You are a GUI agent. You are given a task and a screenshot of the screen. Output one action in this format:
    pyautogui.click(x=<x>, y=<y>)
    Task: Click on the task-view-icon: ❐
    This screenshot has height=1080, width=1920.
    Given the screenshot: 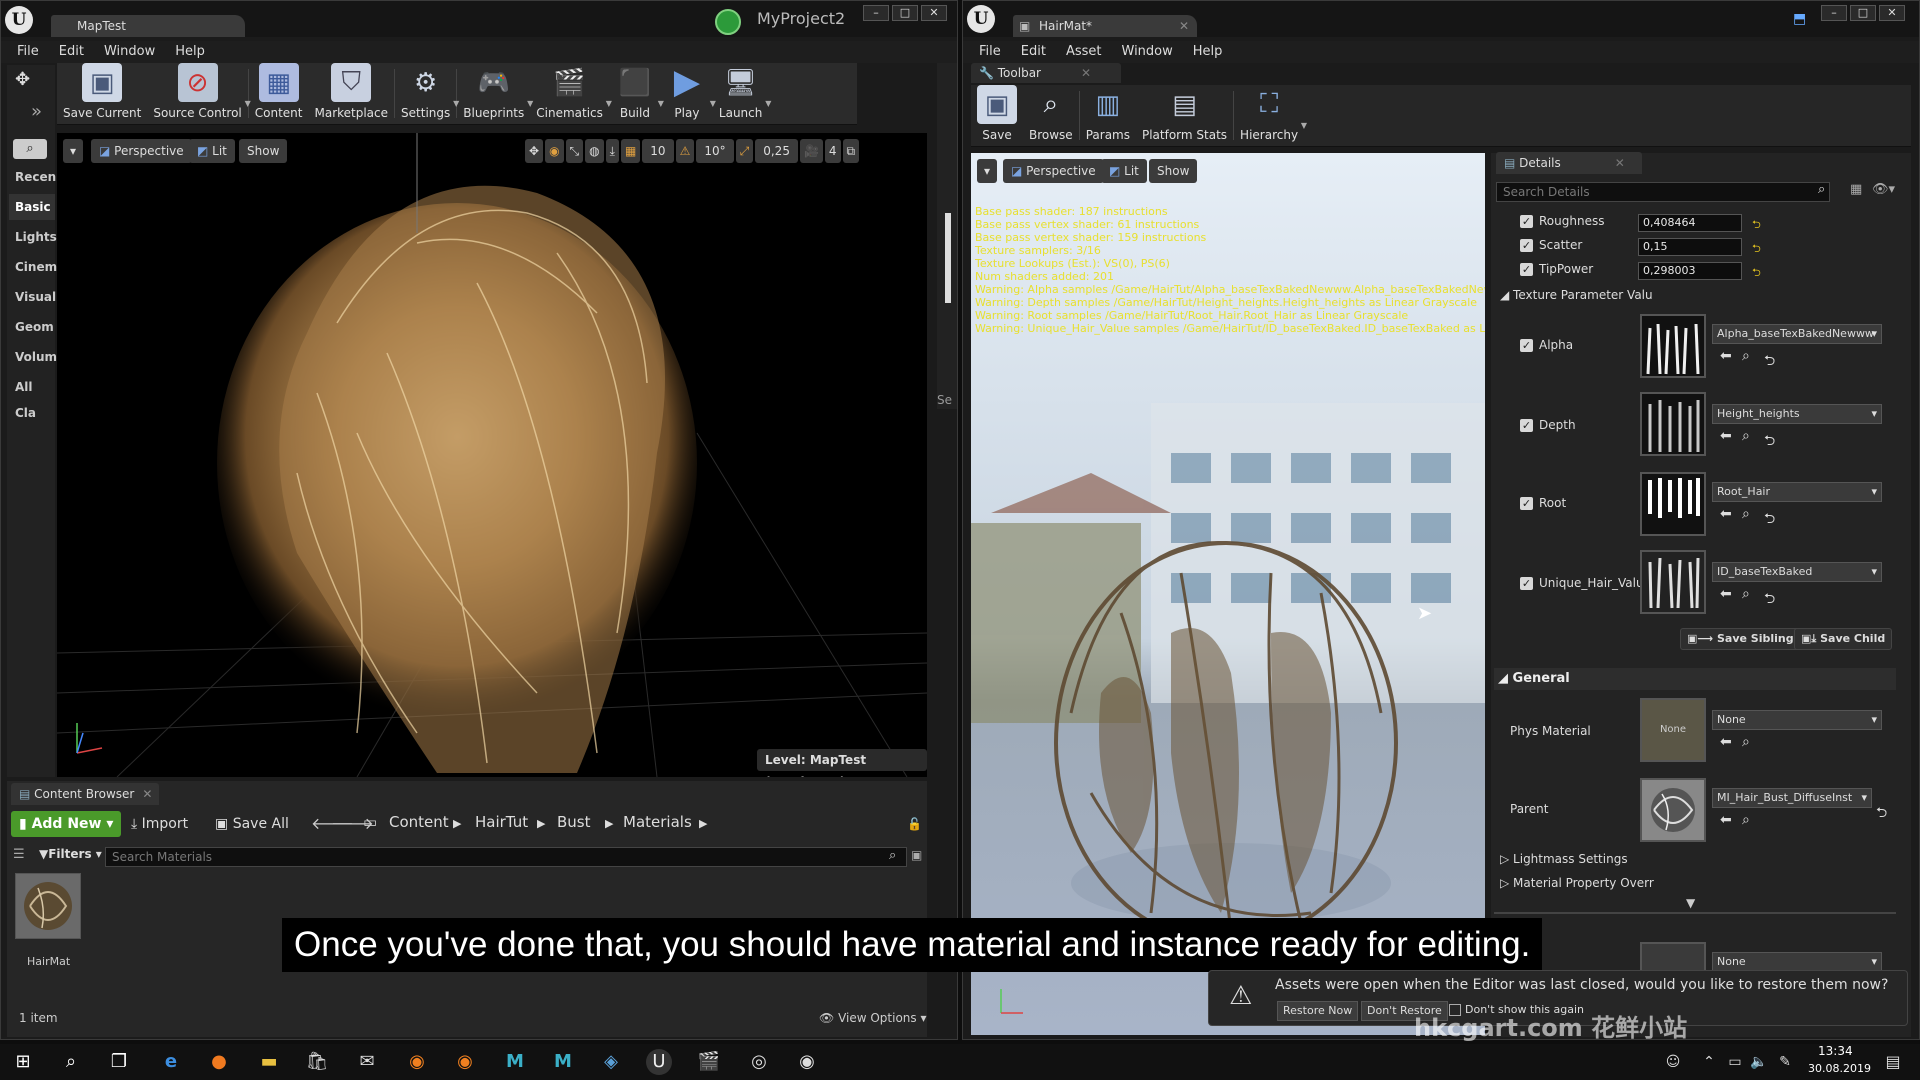 What is the action you would take?
    pyautogui.click(x=119, y=1062)
    